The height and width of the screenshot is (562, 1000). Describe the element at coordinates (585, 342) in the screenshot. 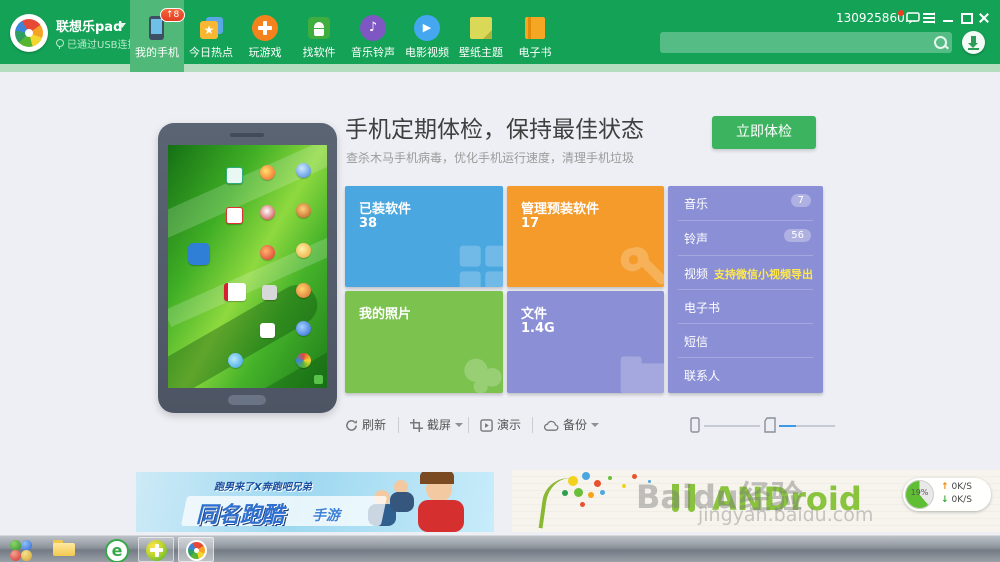

I see `tile-files: 文件 1.4G` at that location.